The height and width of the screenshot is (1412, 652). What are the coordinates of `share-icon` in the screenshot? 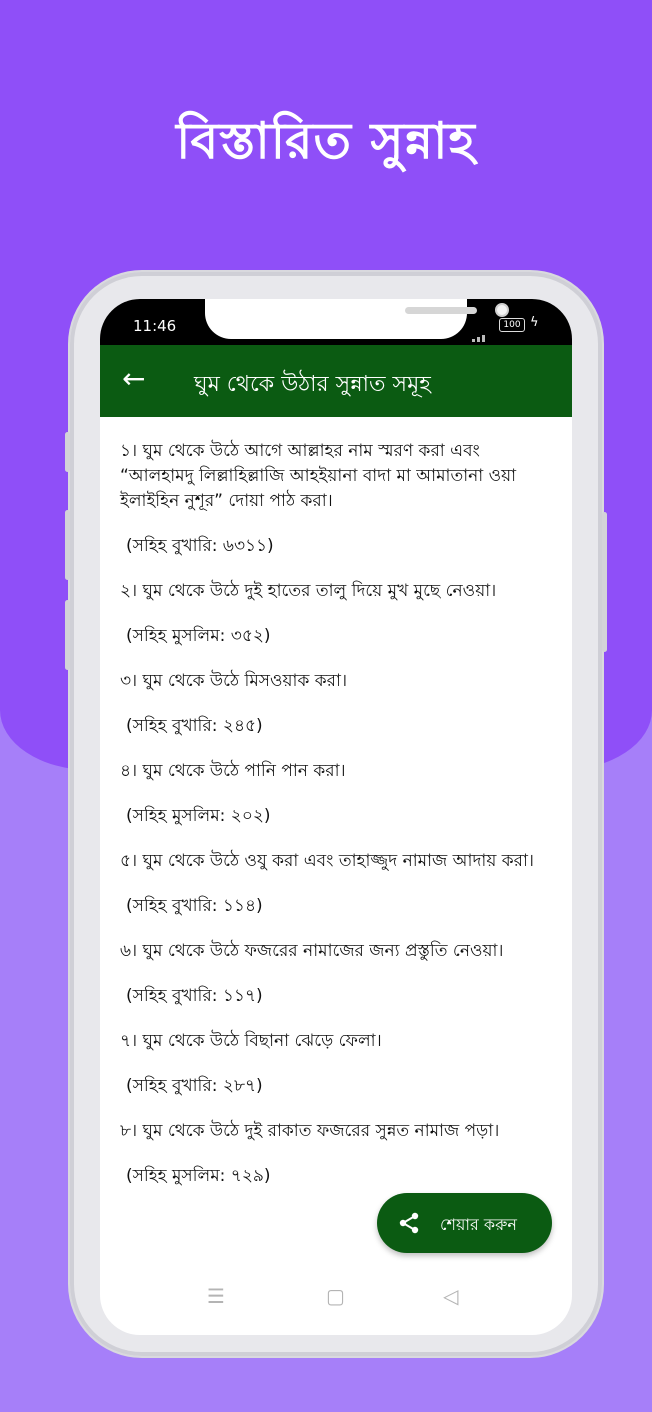 It's located at (409, 1223).